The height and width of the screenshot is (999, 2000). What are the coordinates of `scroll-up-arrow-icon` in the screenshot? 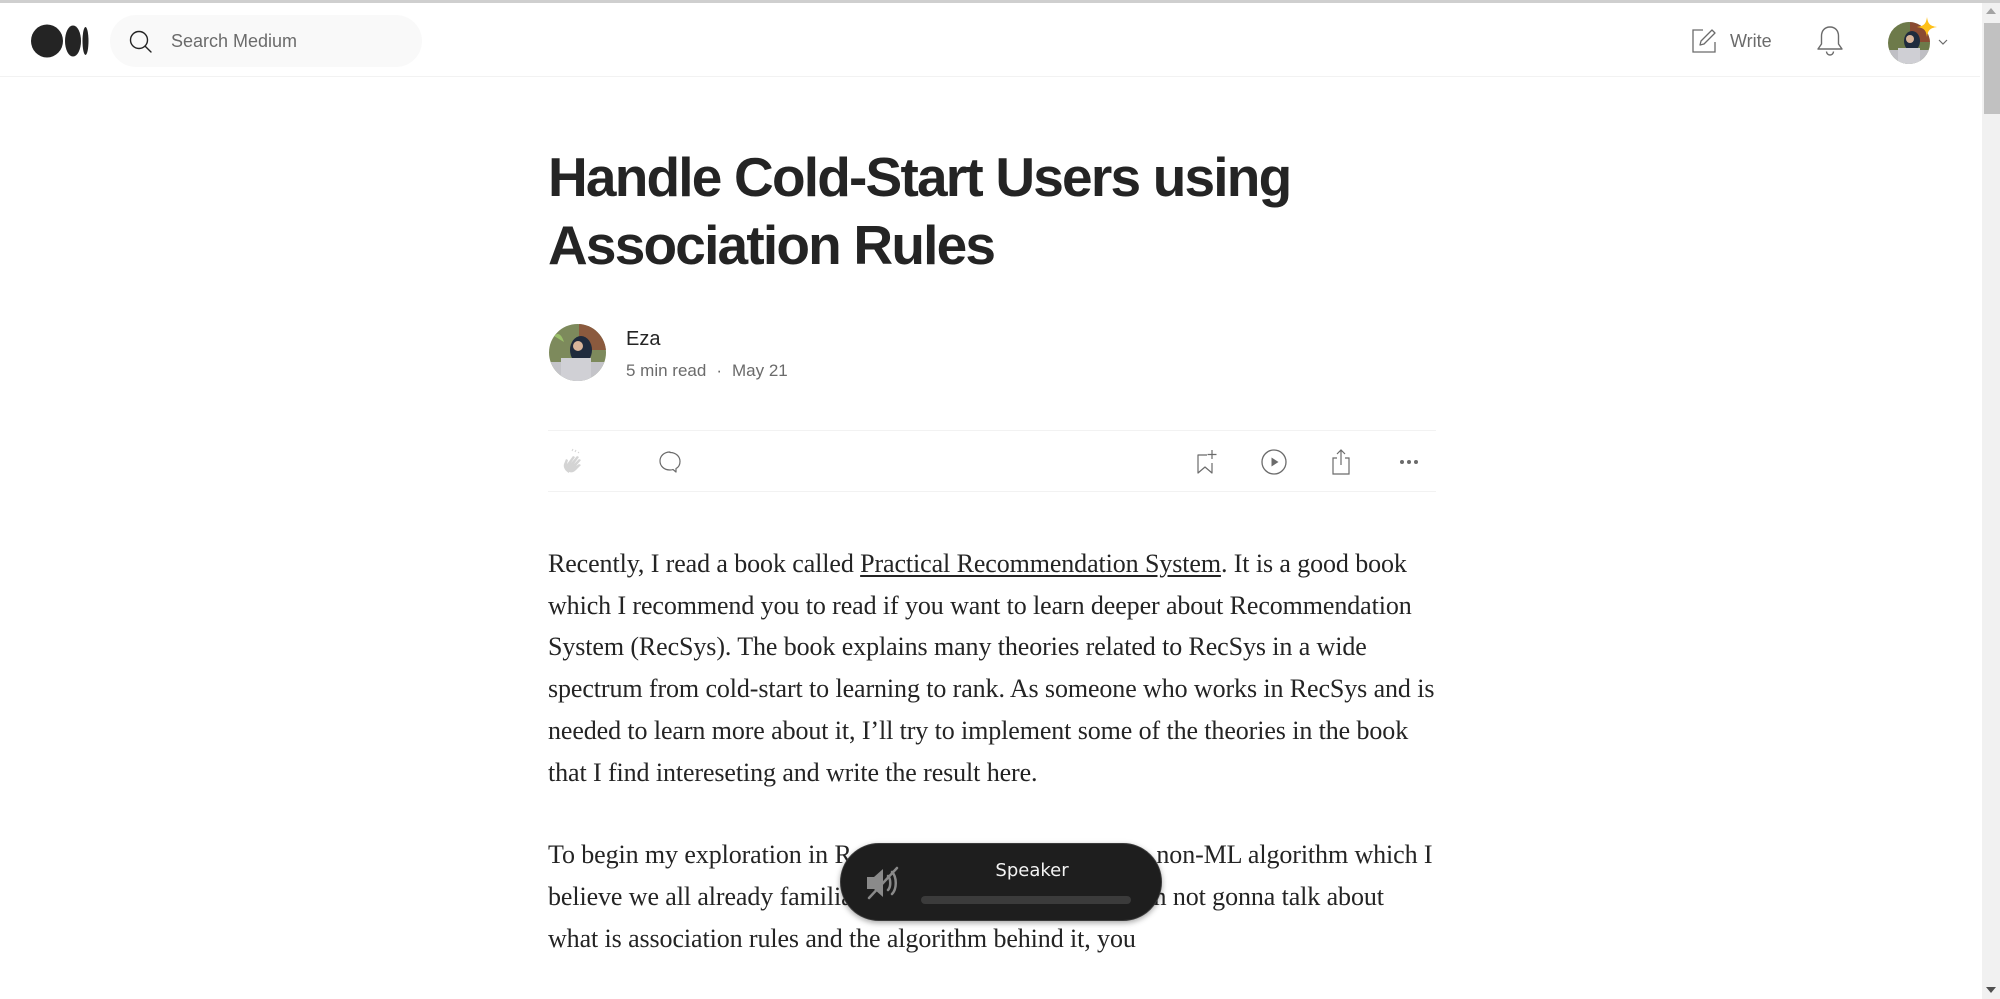 It's located at (1991, 11).